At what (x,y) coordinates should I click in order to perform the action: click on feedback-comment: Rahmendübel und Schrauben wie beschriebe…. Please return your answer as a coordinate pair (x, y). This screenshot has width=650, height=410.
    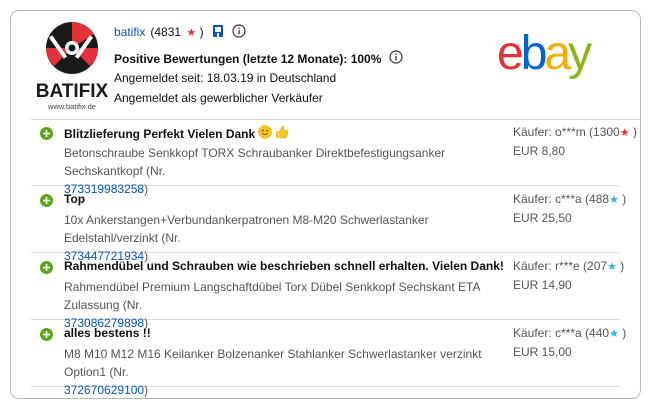
    Looking at the image, I should click on (284, 266).